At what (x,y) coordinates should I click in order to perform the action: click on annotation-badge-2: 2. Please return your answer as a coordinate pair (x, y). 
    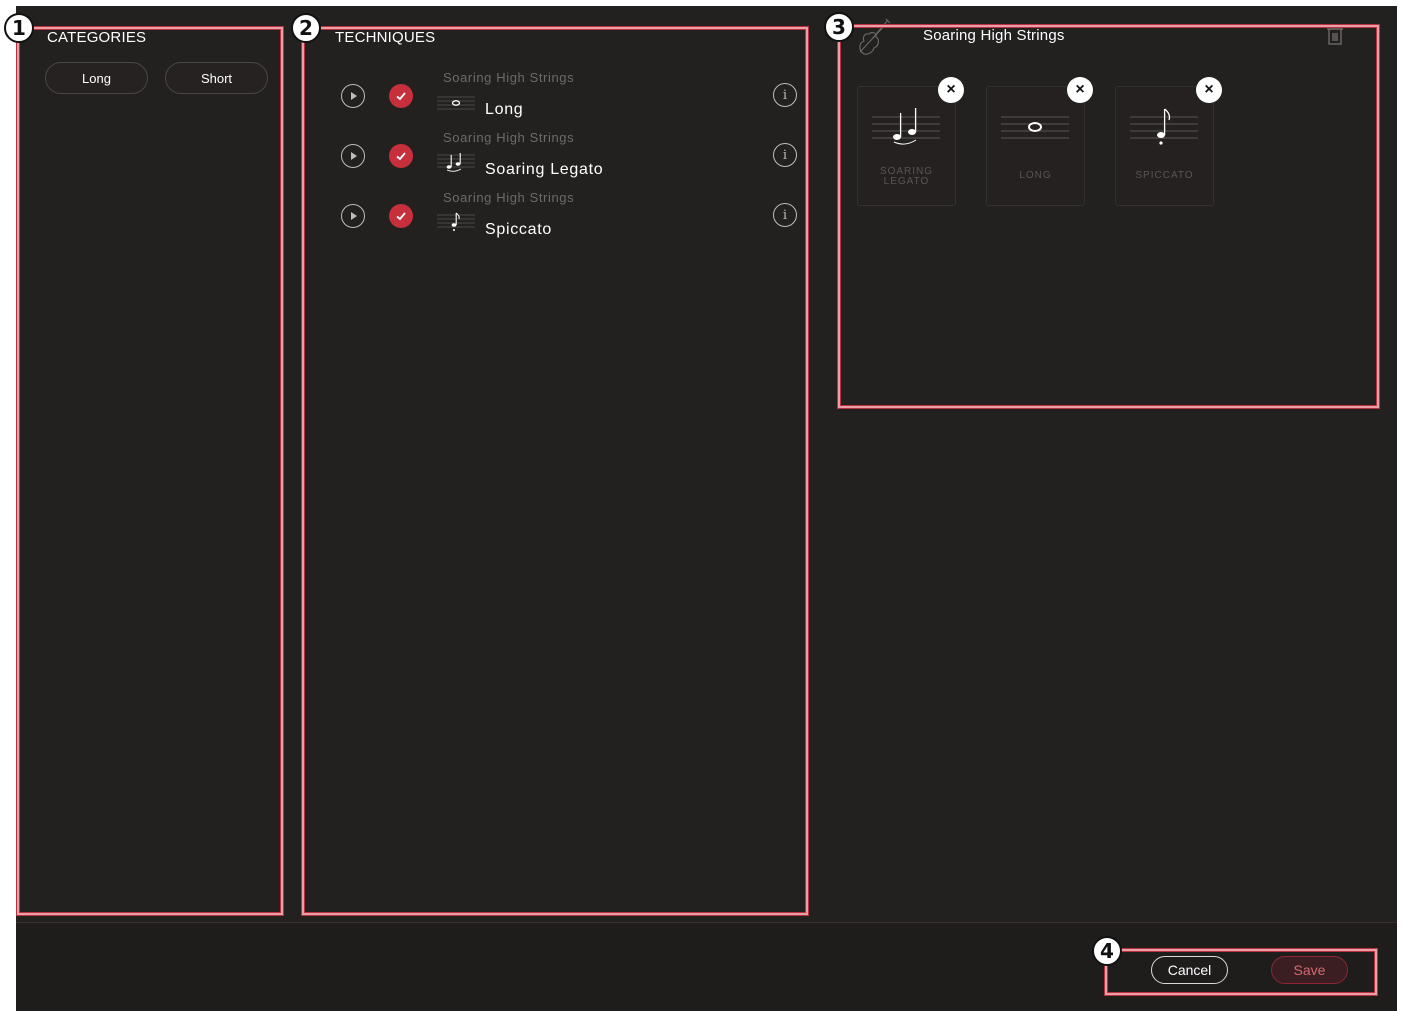
    Looking at the image, I should click on (306, 28).